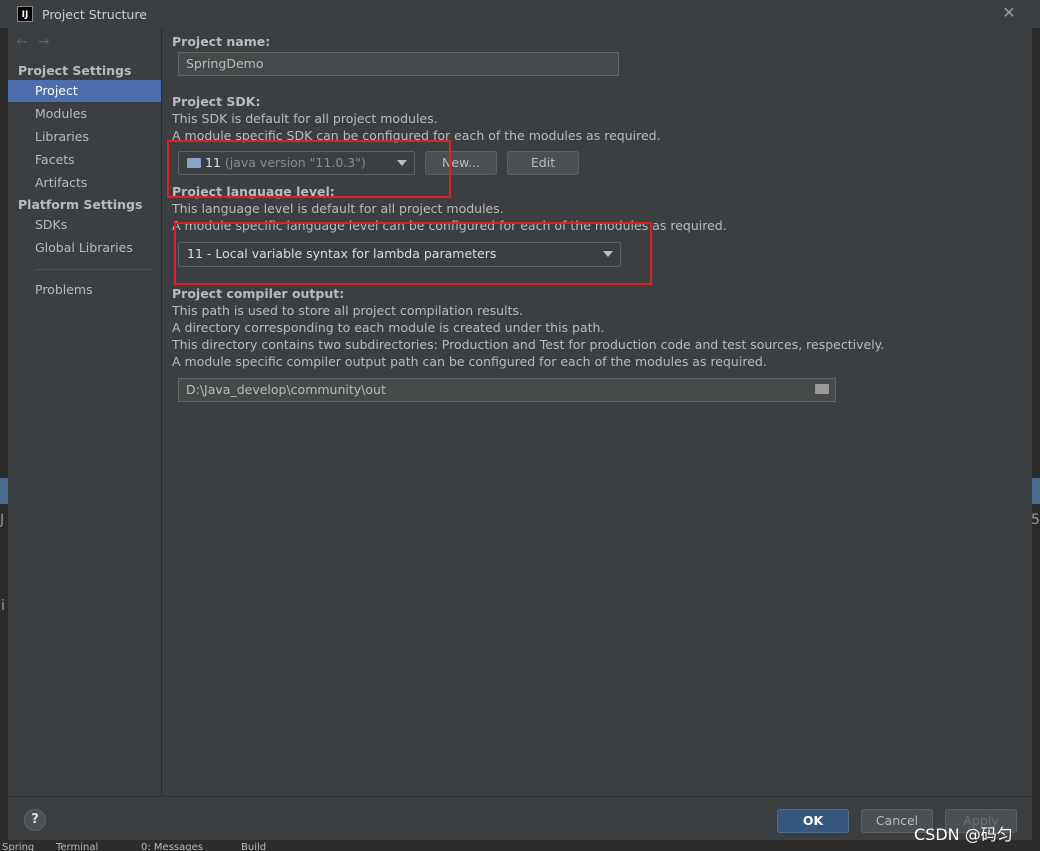 Image resolution: width=1040 pixels, height=851 pixels. What do you see at coordinates (221, 41) in the screenshot?
I see `project-name-label: Project name:` at bounding box center [221, 41].